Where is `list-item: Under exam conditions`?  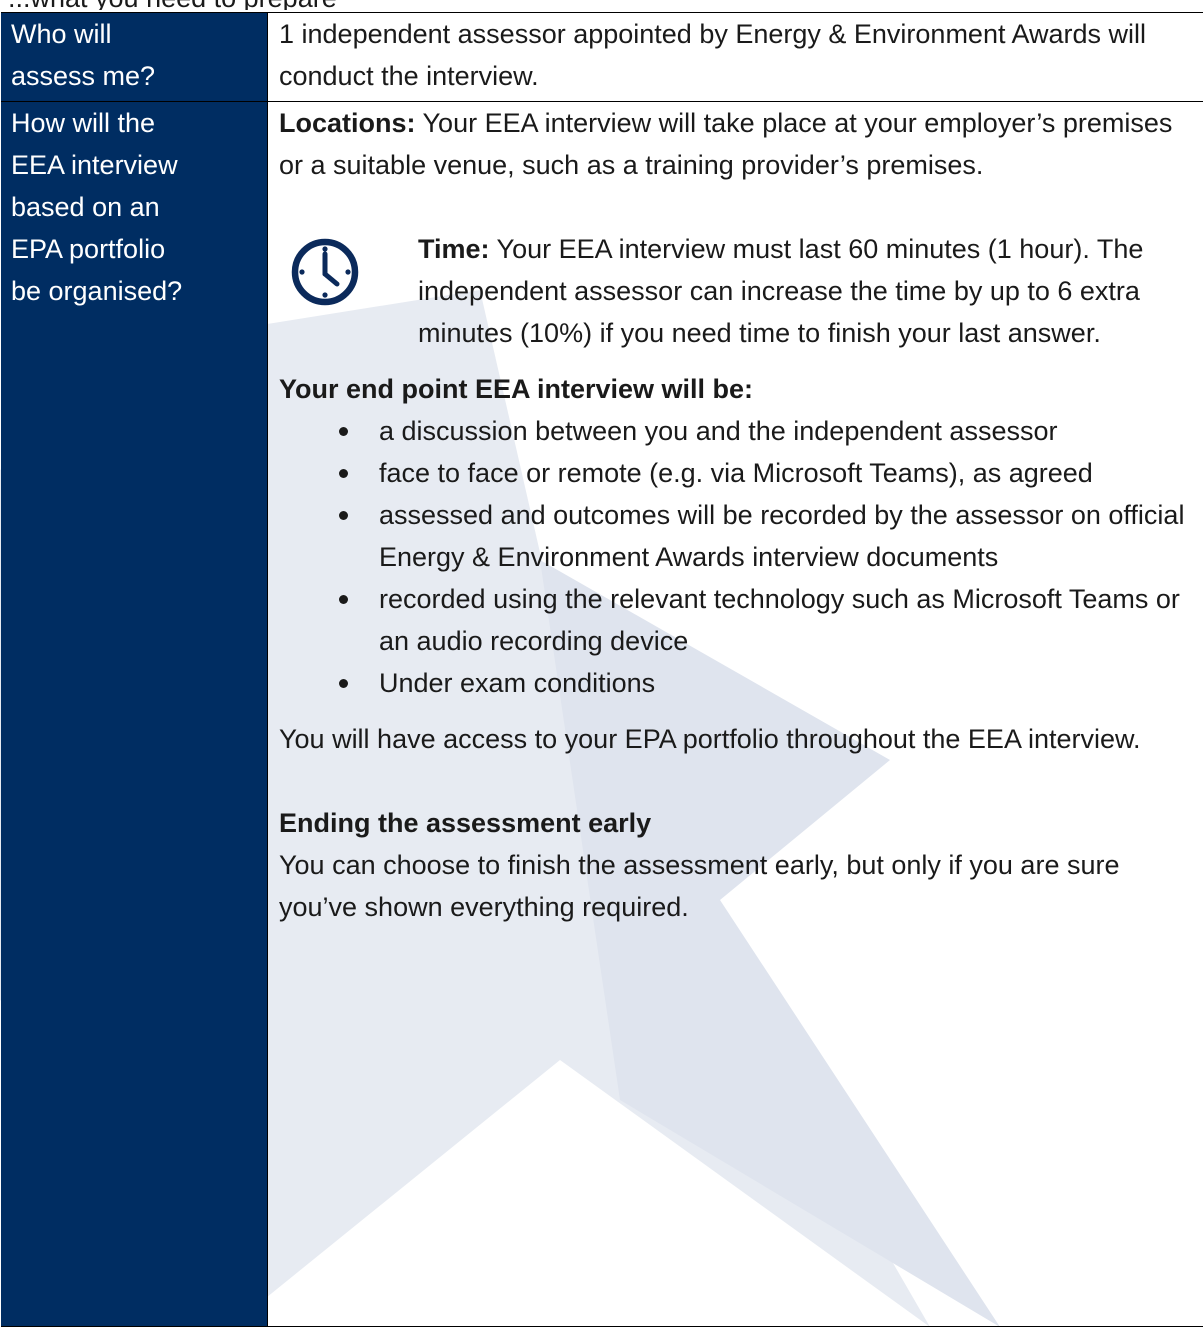
list-item: Under exam conditions is located at coordinates (771, 683).